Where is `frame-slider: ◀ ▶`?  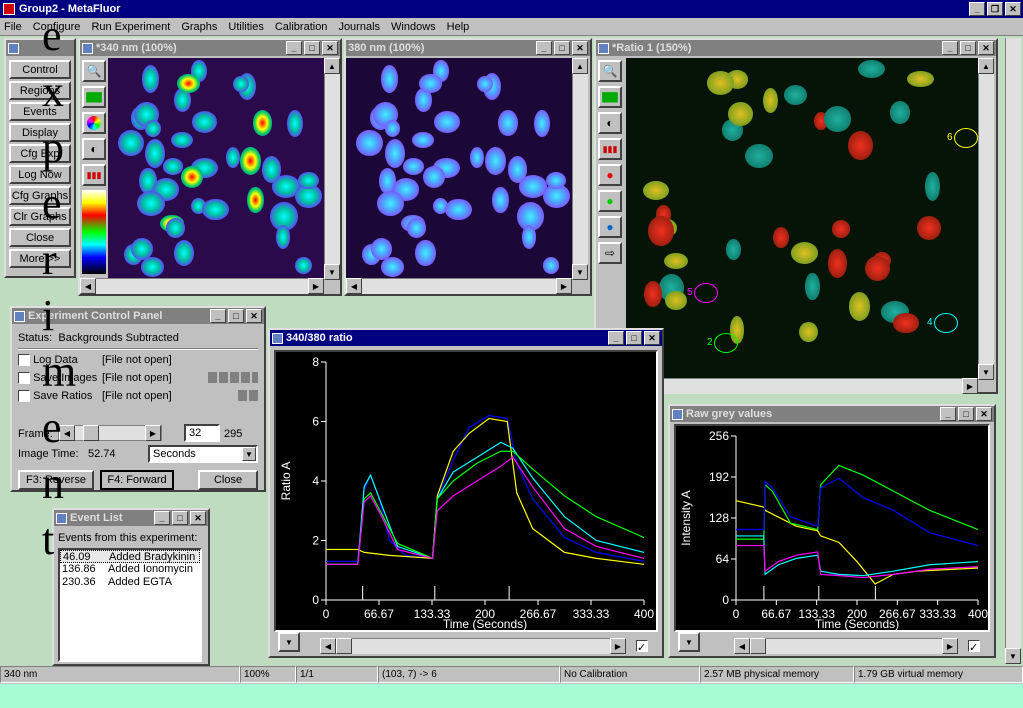
frame-slider: ◀ ▶ is located at coordinates (110, 433).